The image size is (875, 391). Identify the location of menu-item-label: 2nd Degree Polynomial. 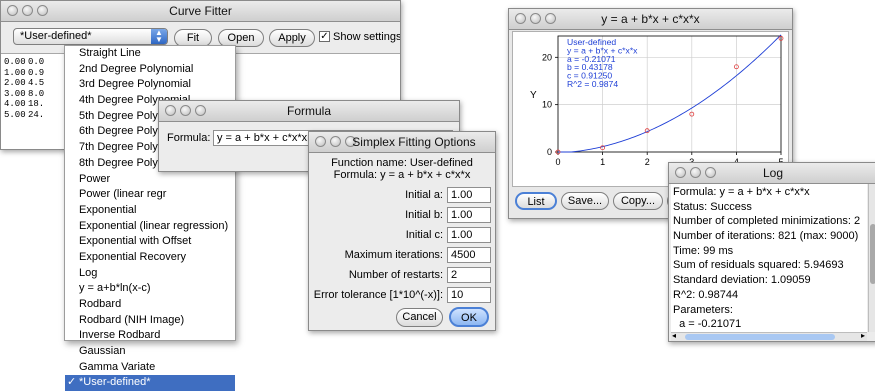
(136, 69).